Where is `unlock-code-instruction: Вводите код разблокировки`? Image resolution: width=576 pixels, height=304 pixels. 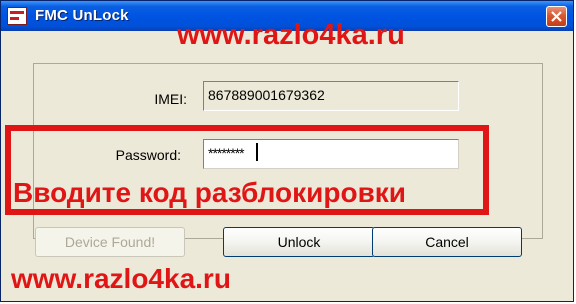 unlock-code-instruction: Вводите код разблокировки is located at coordinates (210, 192).